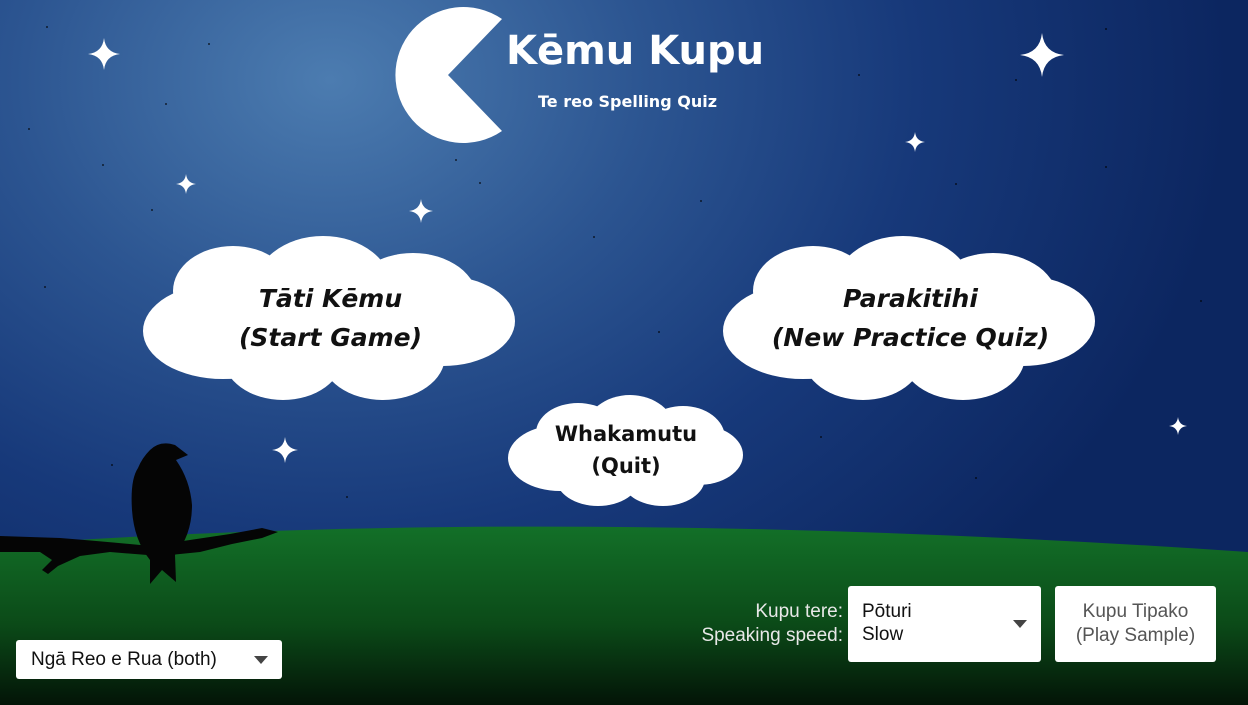  What do you see at coordinates (1135, 624) in the screenshot?
I see `play-sample-button: Kupu Tipako (Play Sample)` at bounding box center [1135, 624].